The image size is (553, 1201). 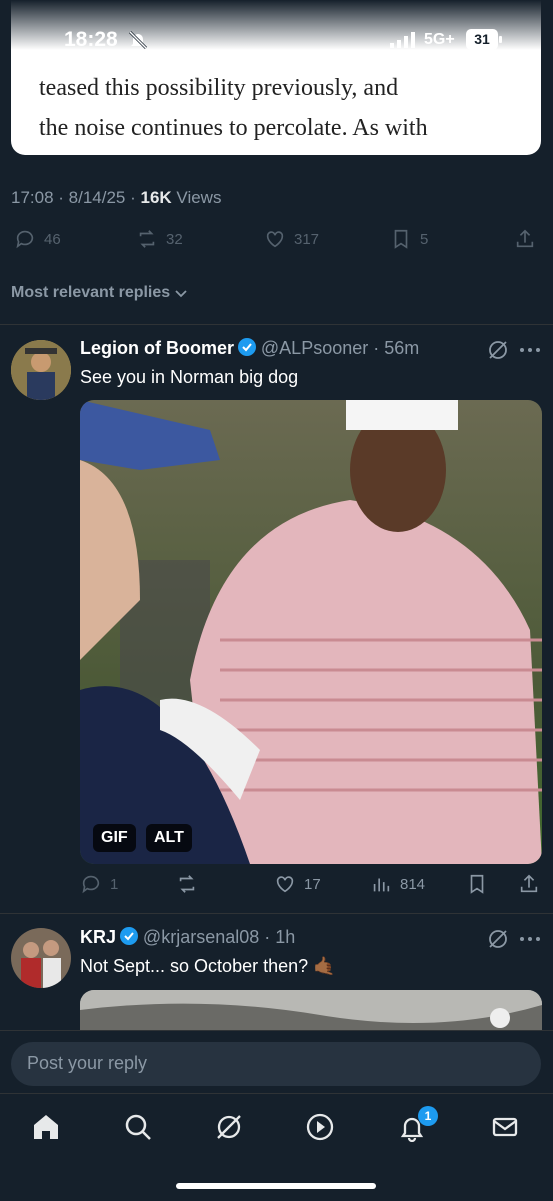 What do you see at coordinates (138, 40) in the screenshot?
I see `bell-off-icon` at bounding box center [138, 40].